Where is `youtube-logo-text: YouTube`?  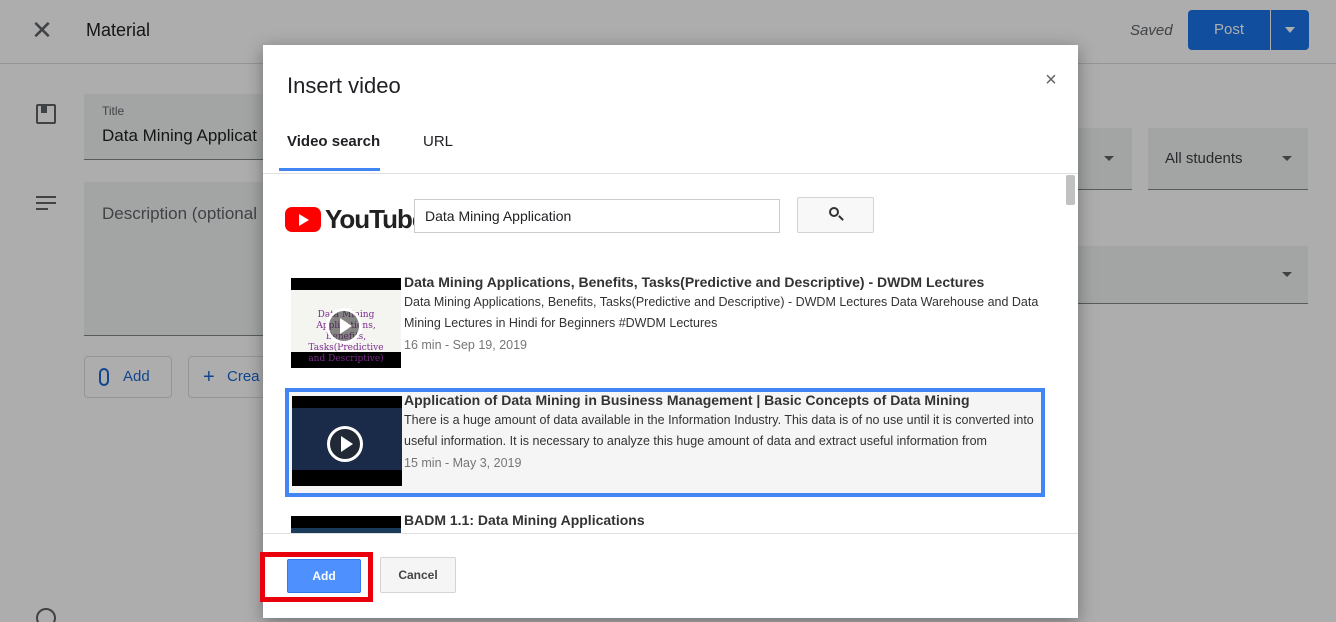 youtube-logo-text: YouTube is located at coordinates (375, 219).